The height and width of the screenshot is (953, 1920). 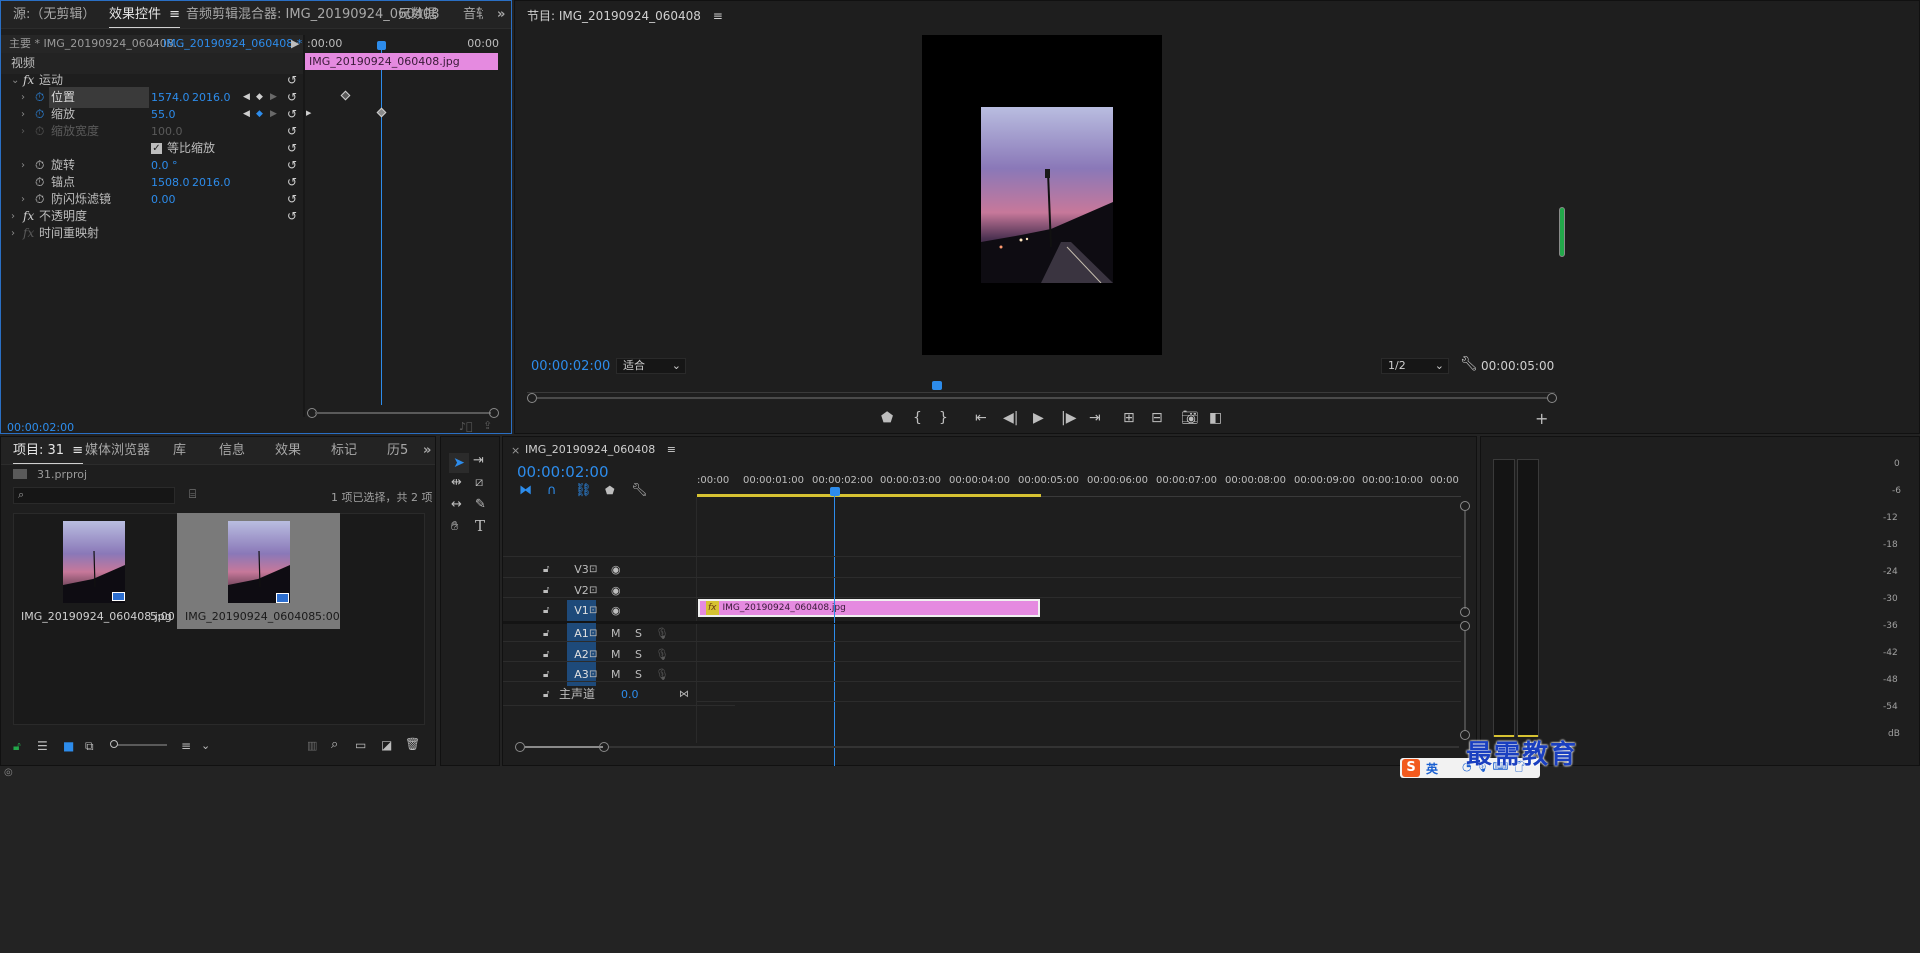 I want to click on project-item-selected: IMG_20190924_060408 5:00, so click(x=258, y=571).